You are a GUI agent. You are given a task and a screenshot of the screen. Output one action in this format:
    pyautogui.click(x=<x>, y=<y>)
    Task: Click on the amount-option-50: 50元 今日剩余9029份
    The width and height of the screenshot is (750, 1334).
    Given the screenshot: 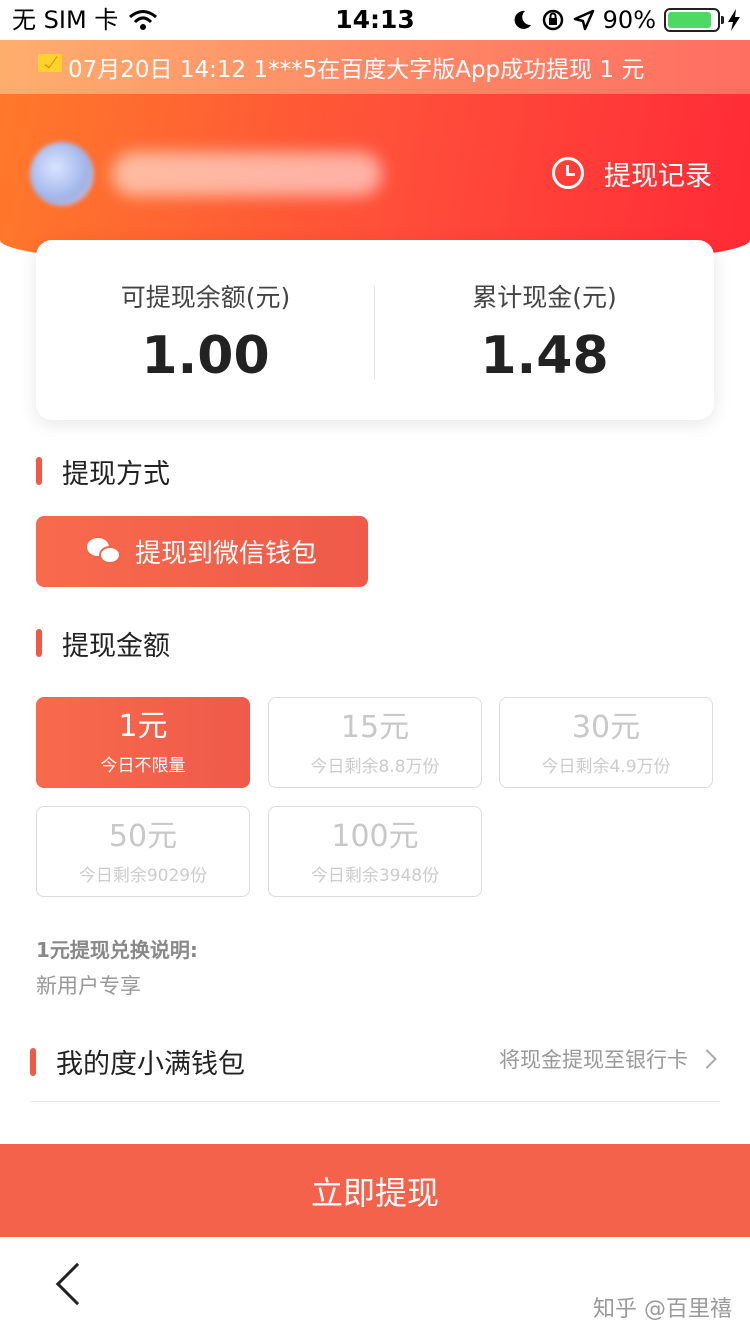 What is the action you would take?
    pyautogui.click(x=143, y=851)
    